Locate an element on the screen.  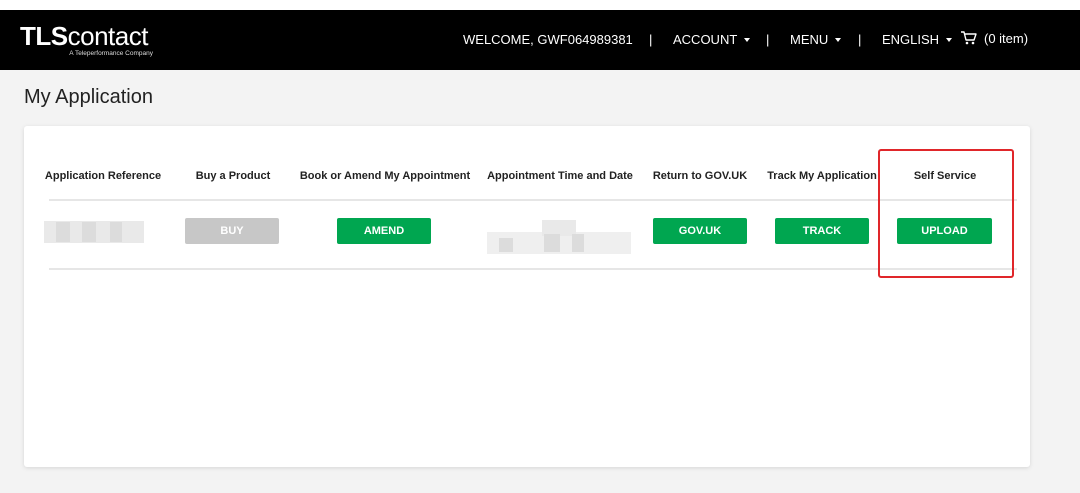
menu-dropdown: MENU is located at coordinates (816, 39).